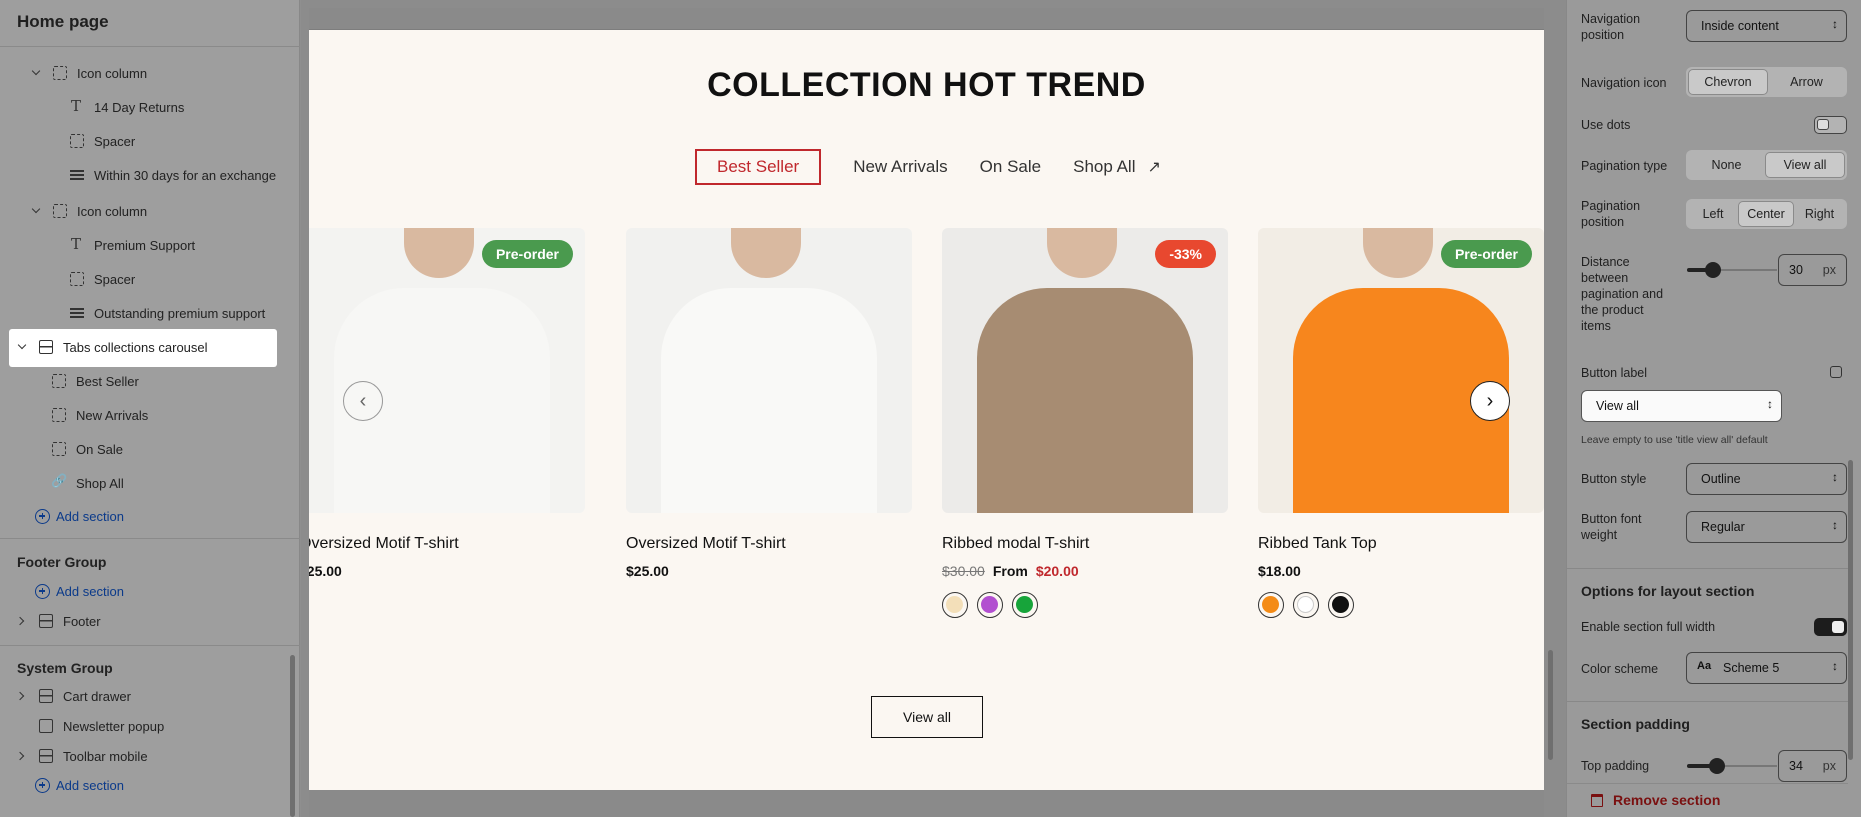 The height and width of the screenshot is (817, 1861). Describe the element at coordinates (900, 167) in the screenshot. I see `tab-new-arrivals: New Arrivals` at that location.